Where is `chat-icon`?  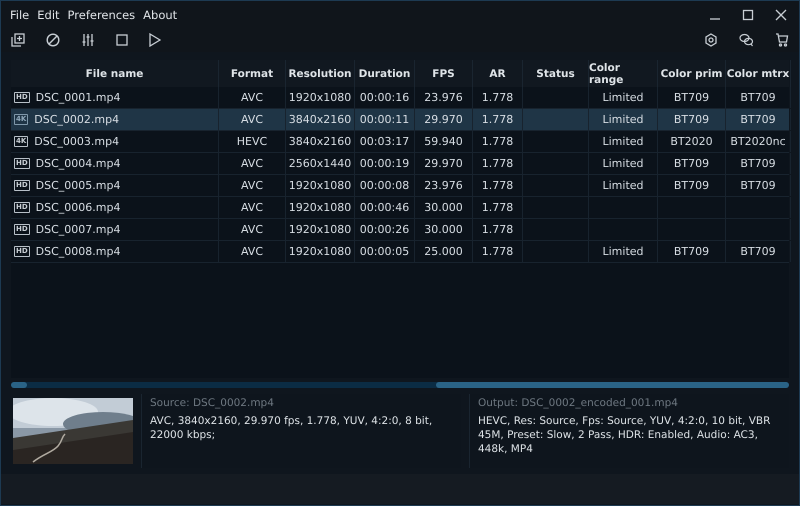 chat-icon is located at coordinates (746, 40).